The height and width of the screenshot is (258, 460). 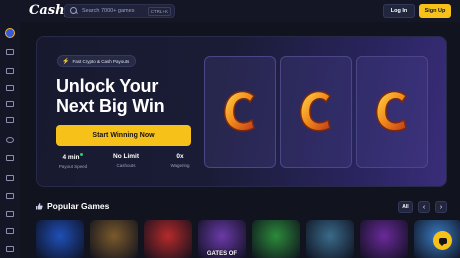 I want to click on sidebar-item-sports-icon, so click(x=10, y=52).